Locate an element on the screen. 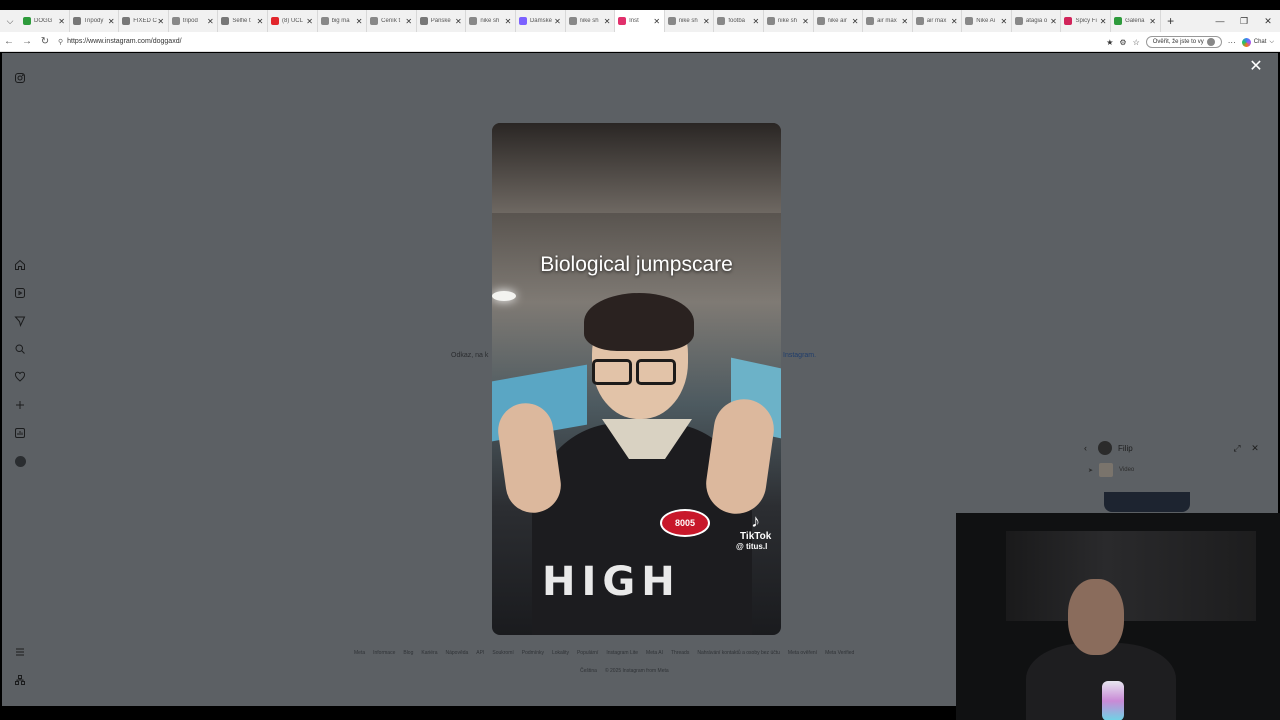  reload-icon: ↻ is located at coordinates (45, 41).